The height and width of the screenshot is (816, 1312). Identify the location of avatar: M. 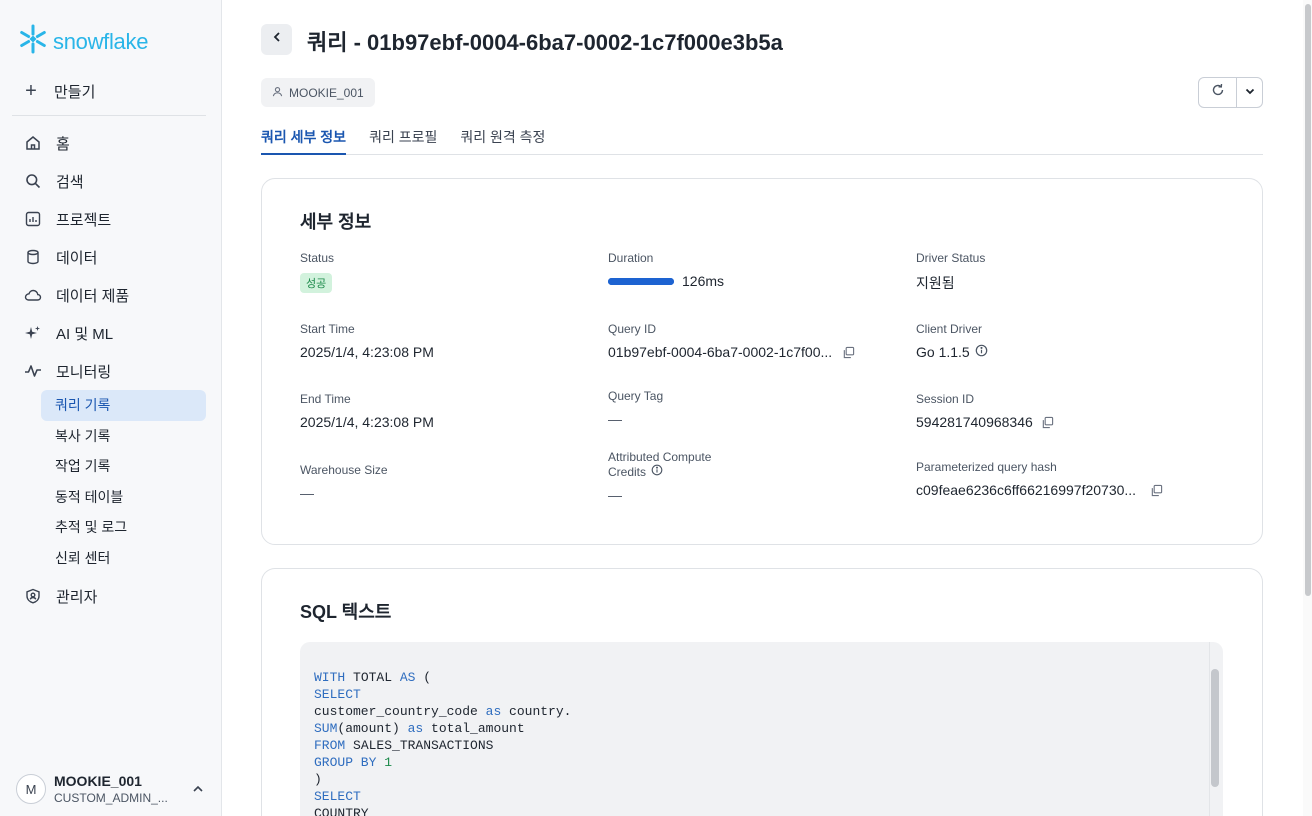
(31, 789).